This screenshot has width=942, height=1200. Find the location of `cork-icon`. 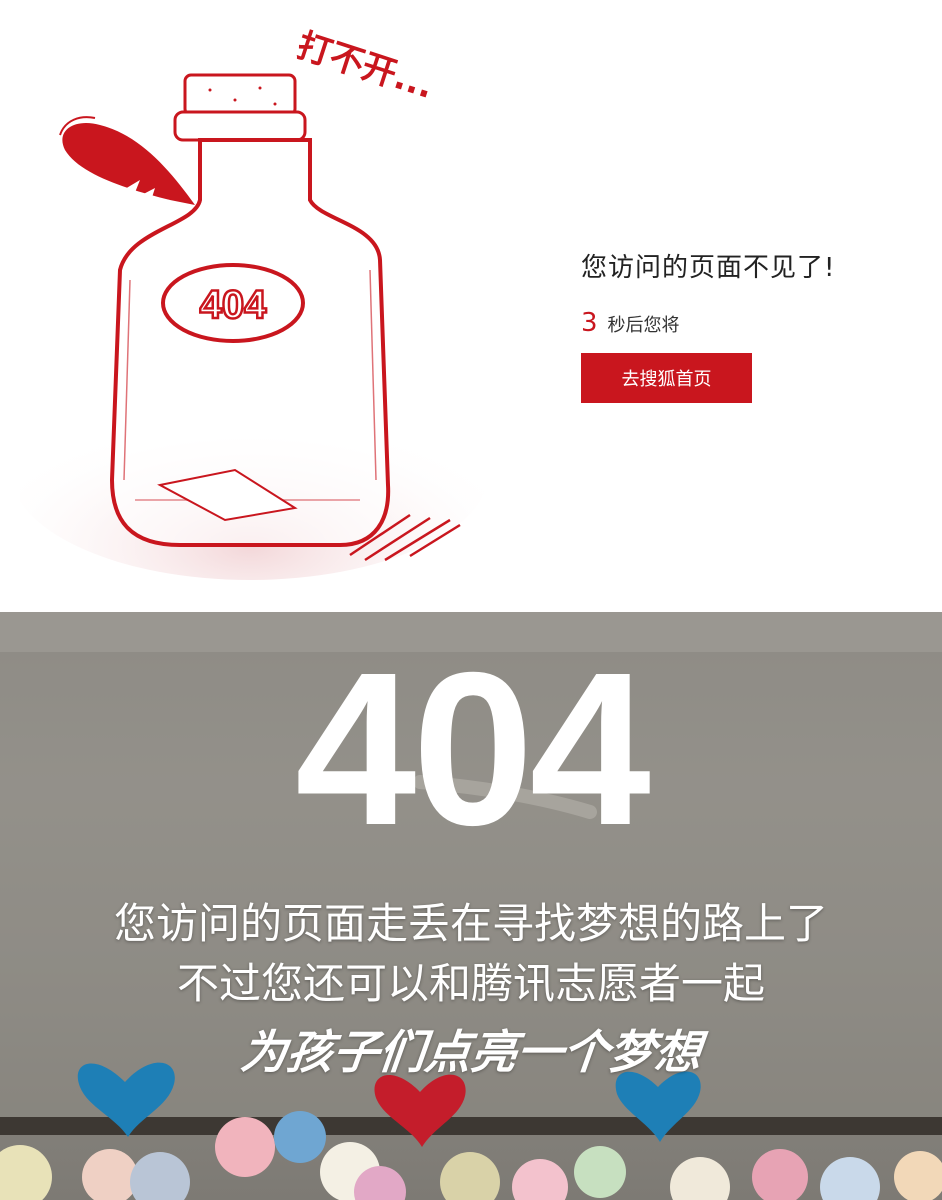

cork-icon is located at coordinates (240, 107).